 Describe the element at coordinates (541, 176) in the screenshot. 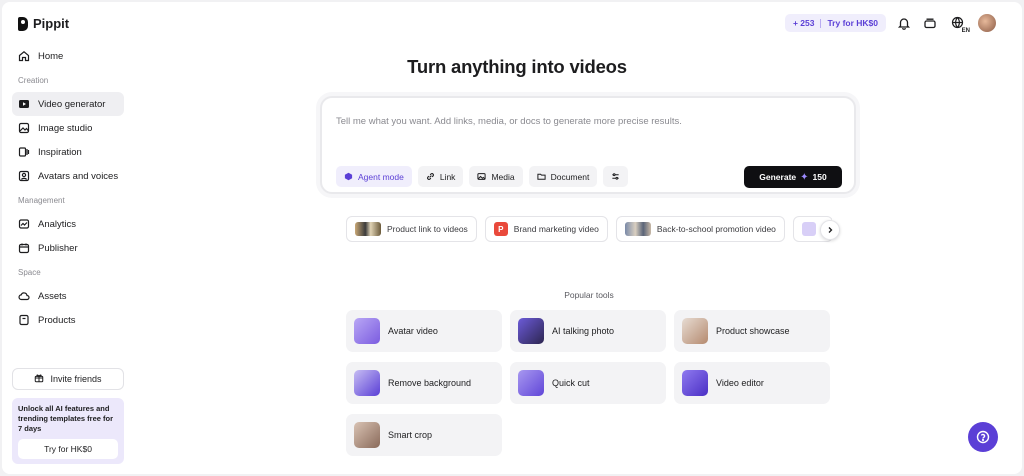

I see `folder-icon` at that location.